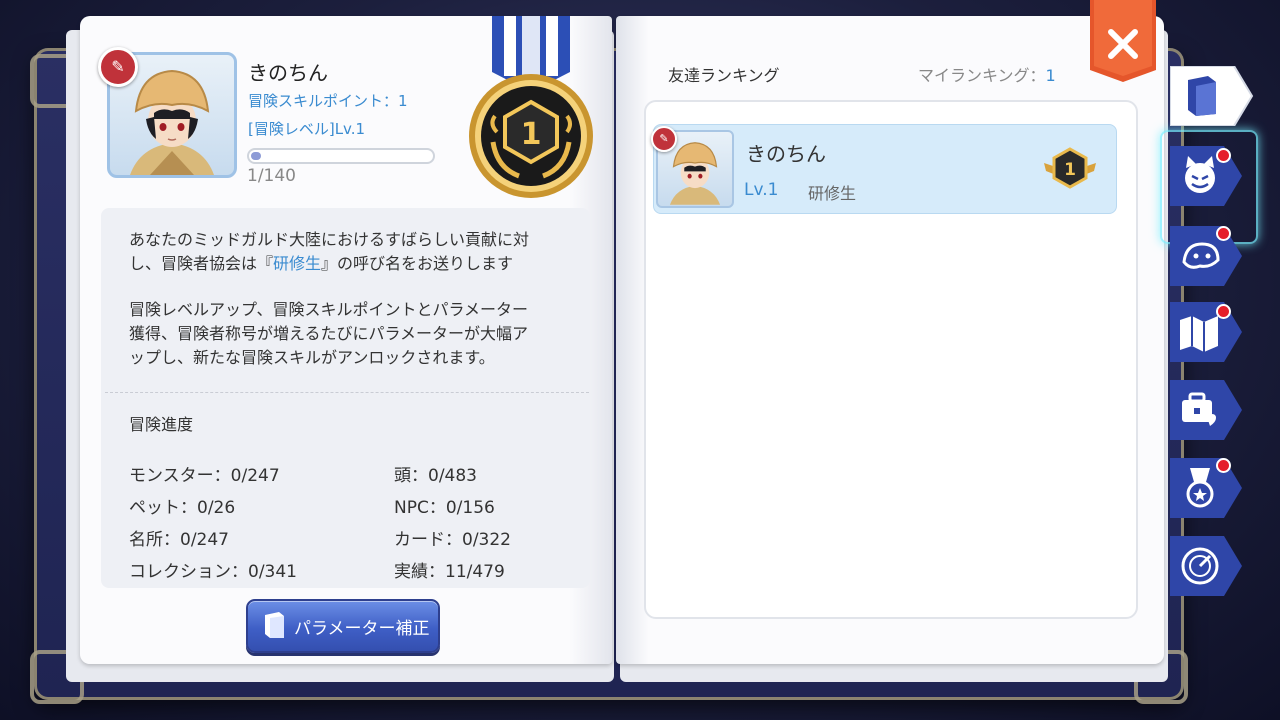 This screenshot has width=1280, height=720. I want to click on progress-head: 頭：0/483, so click(435, 476).